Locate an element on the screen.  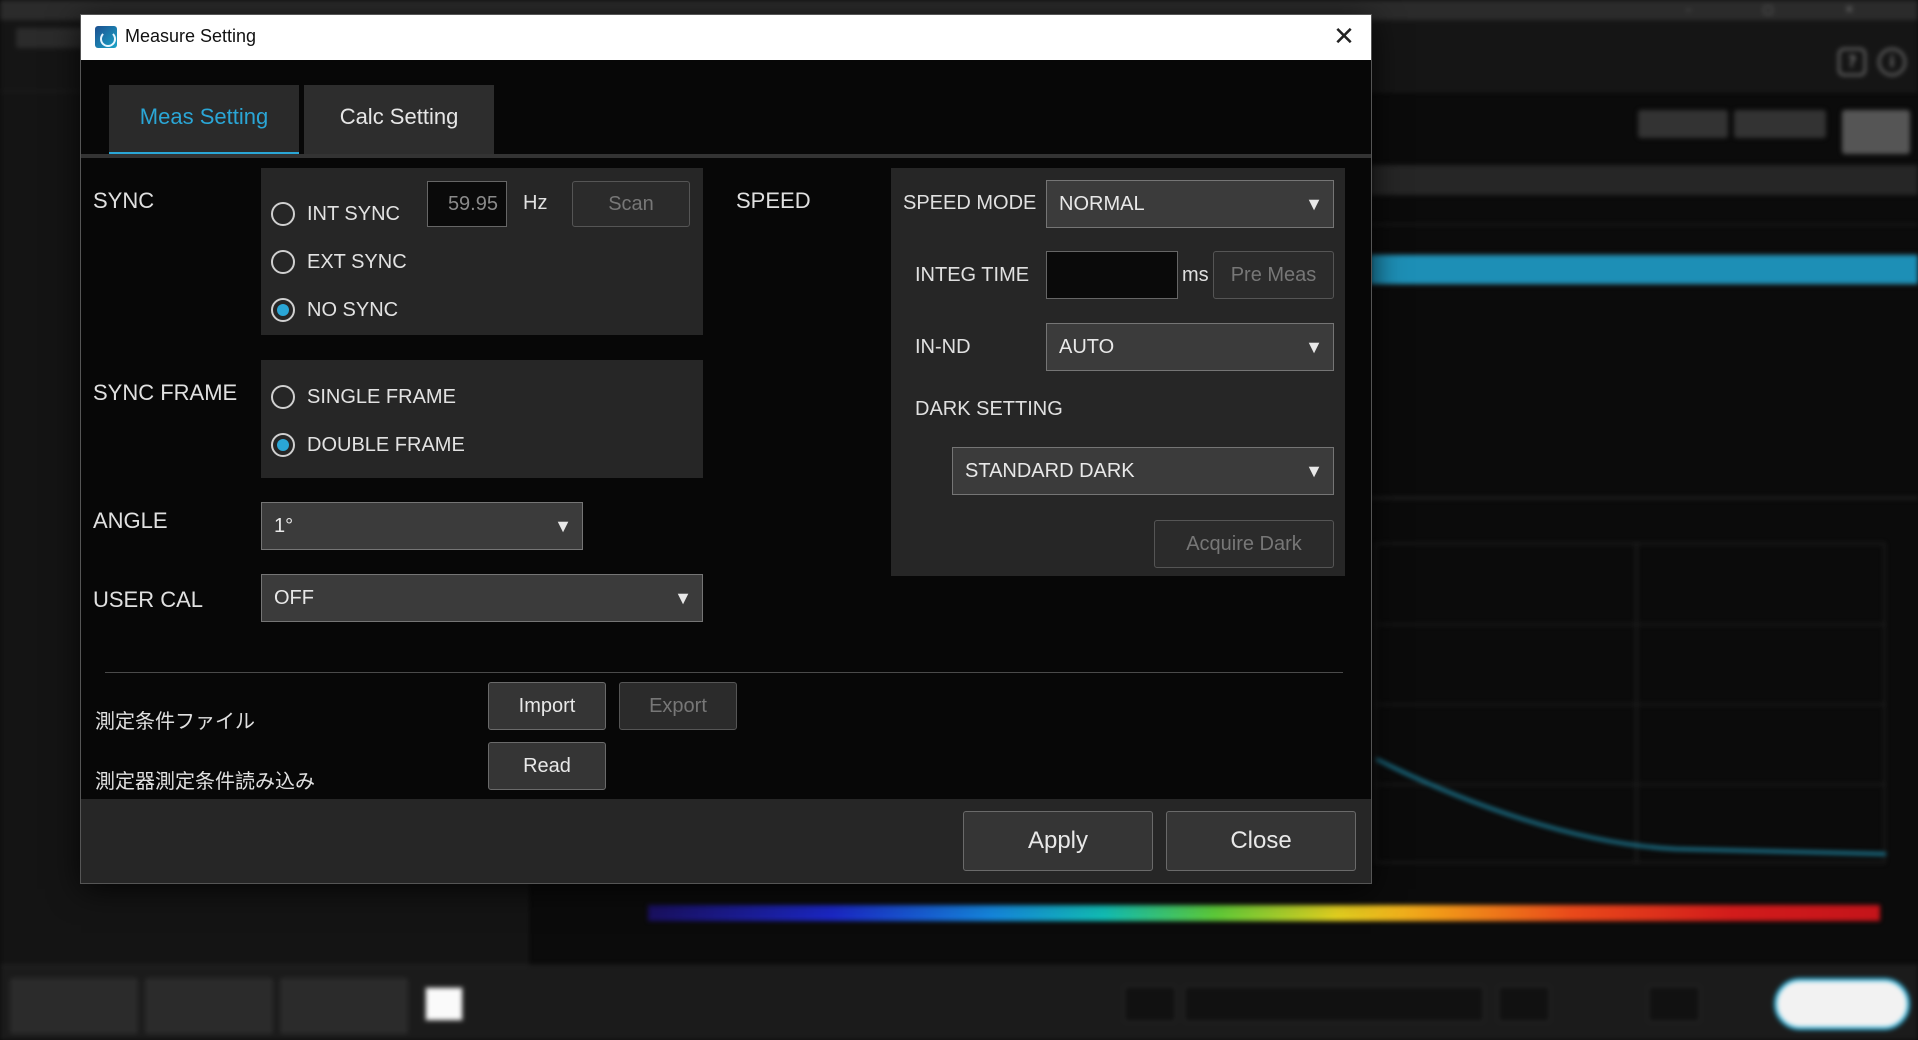
close-icon: ✕ is located at coordinates (1344, 37).